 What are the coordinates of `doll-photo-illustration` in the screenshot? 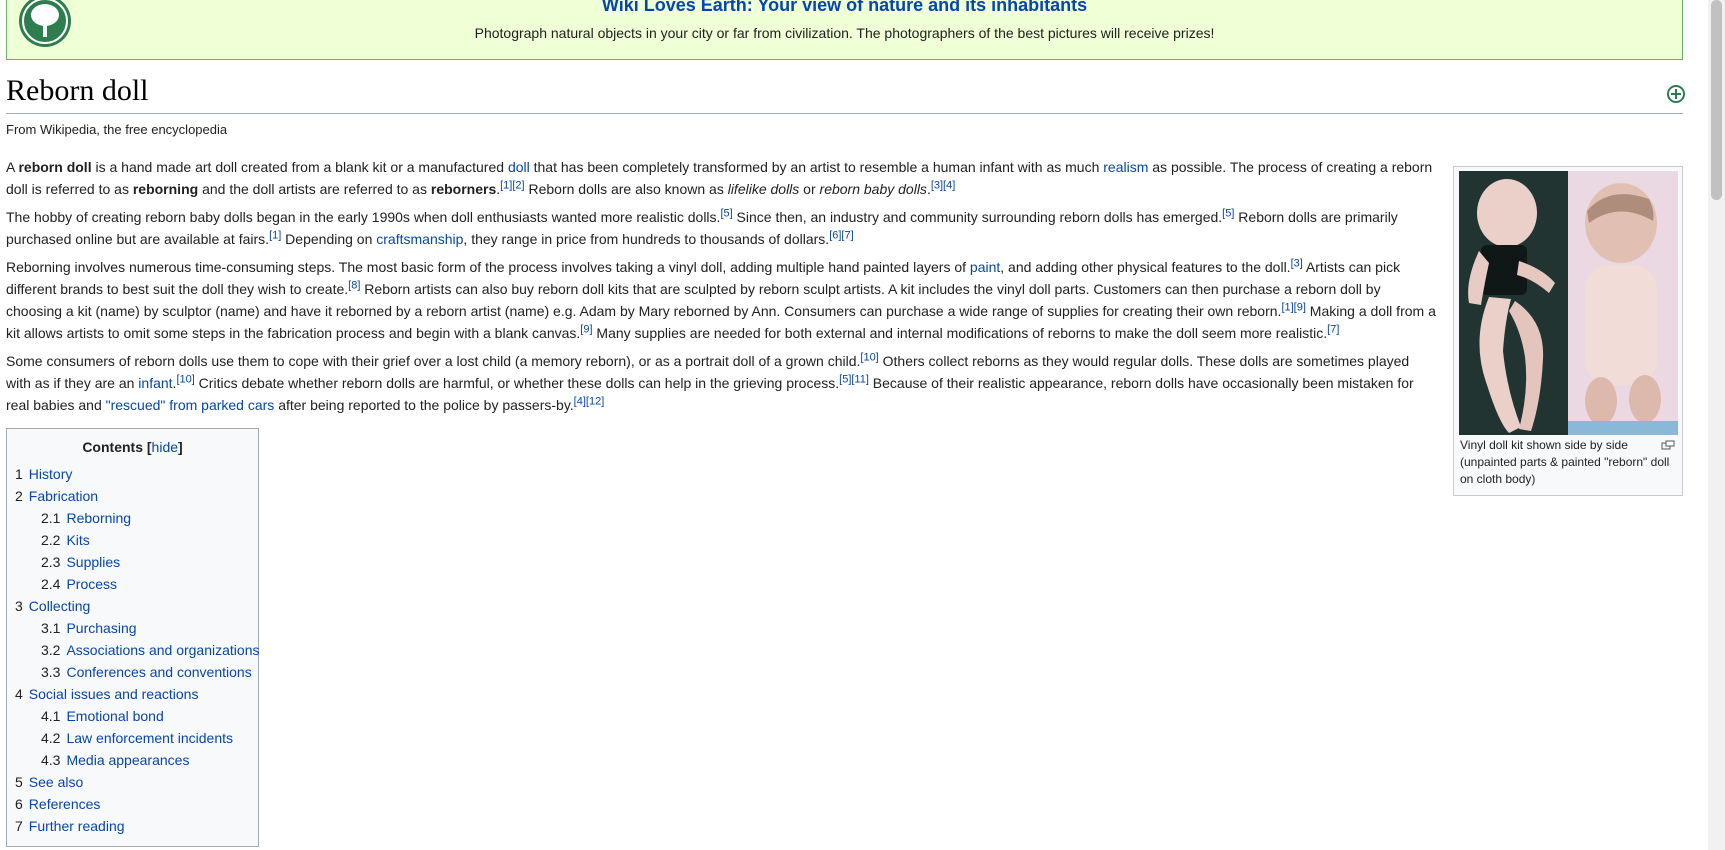 It's located at (1568, 303).